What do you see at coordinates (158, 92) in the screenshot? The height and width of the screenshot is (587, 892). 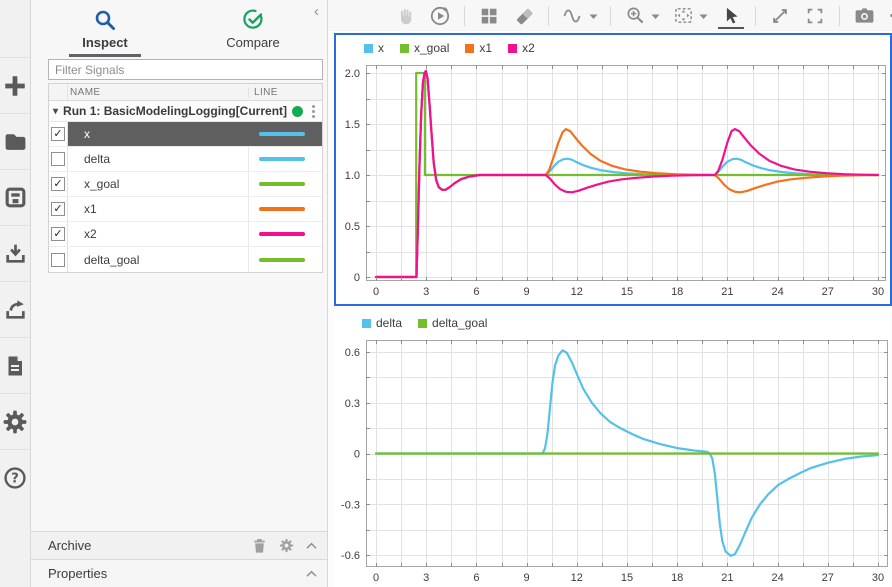 I see `column-name: NAME` at bounding box center [158, 92].